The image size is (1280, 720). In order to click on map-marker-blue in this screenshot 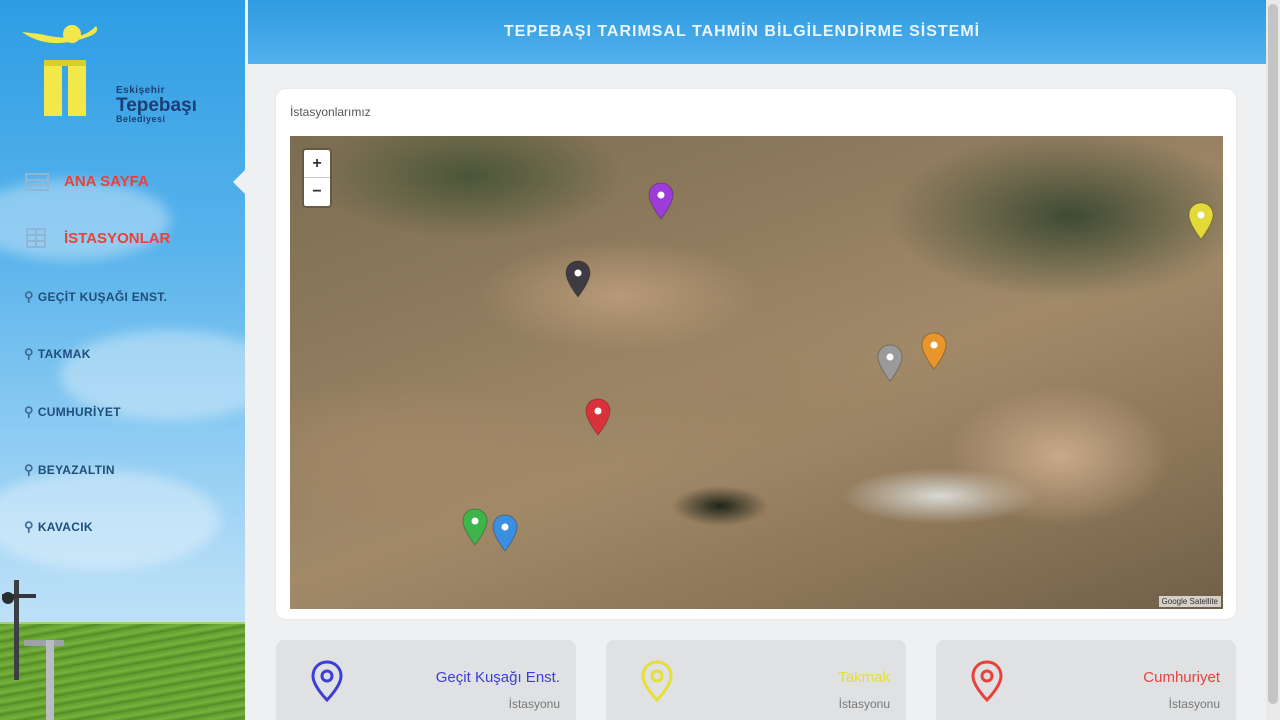, I will do `click(505, 533)`.